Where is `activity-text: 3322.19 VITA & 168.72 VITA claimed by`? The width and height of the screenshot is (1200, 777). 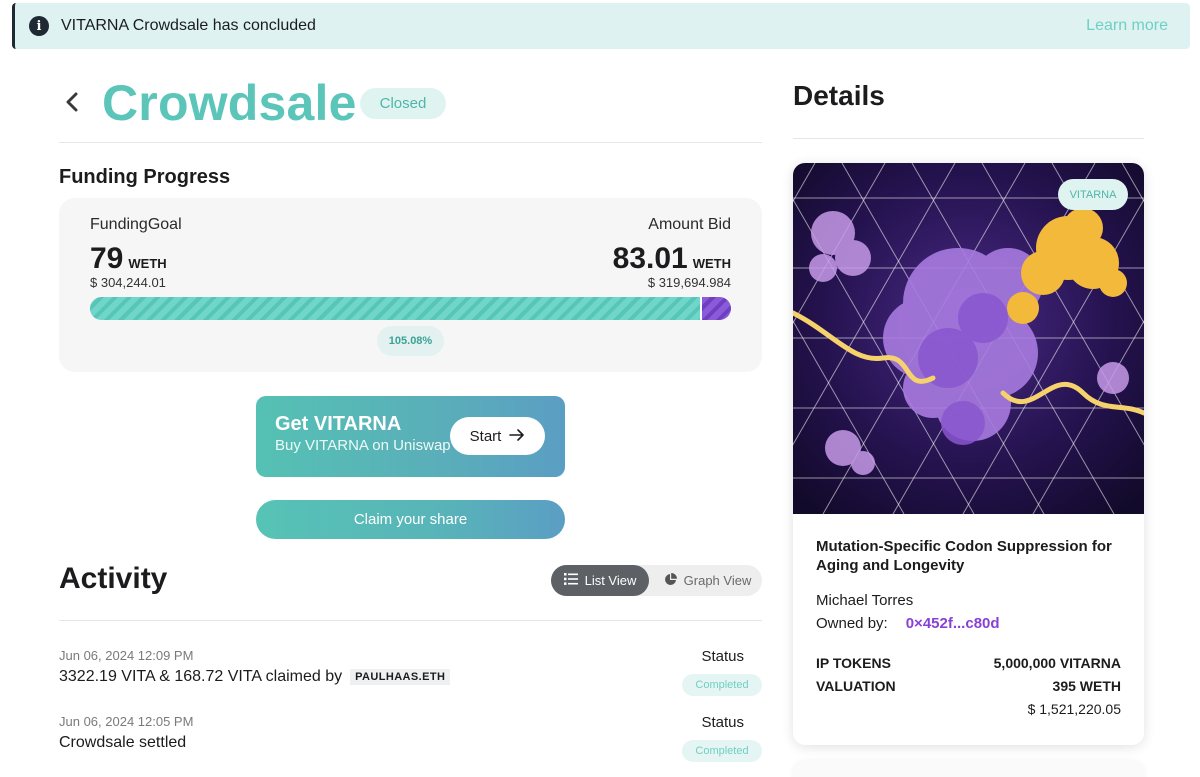
activity-text: 3322.19 VITA & 168.72 VITA claimed by is located at coordinates (201, 676).